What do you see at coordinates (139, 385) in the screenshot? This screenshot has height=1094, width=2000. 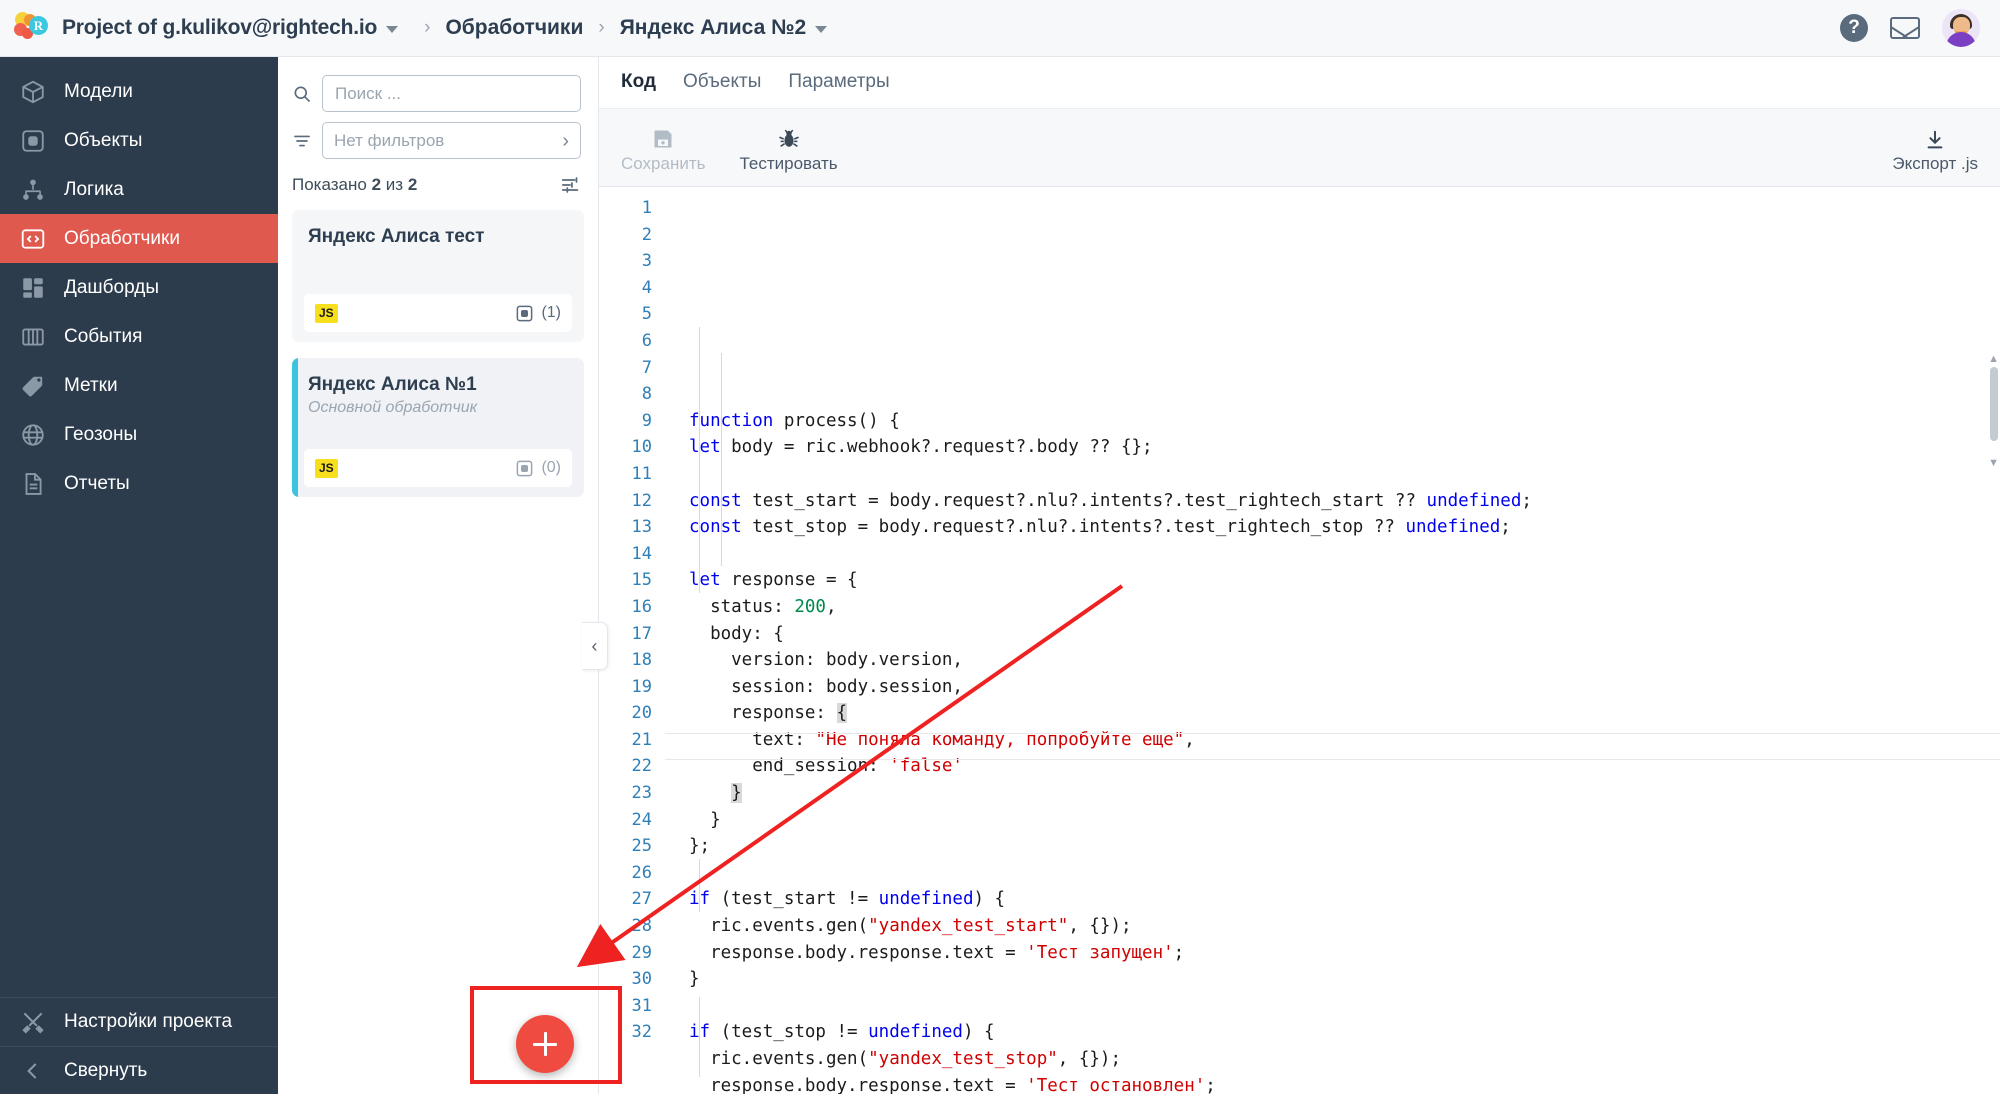 I see `sidebar-item-labels: Метки` at bounding box center [139, 385].